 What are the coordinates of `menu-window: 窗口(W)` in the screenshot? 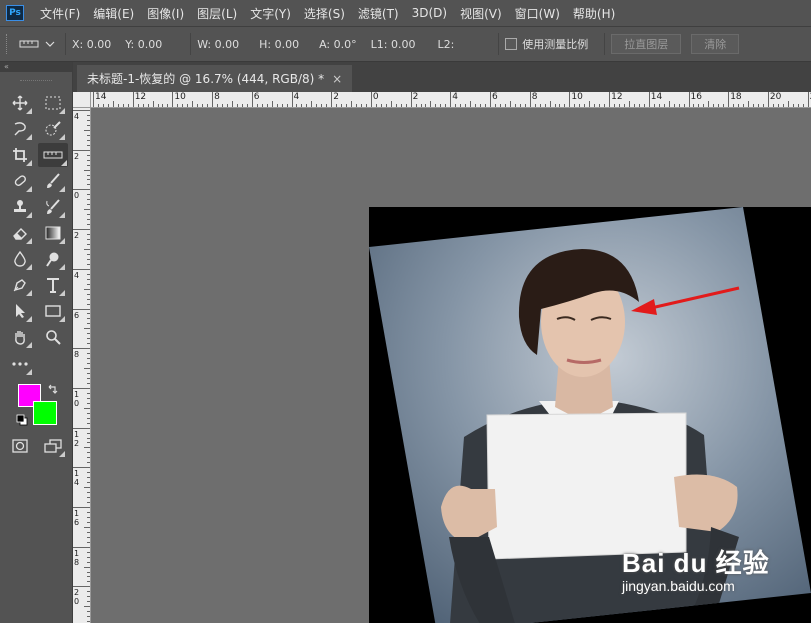 It's located at (537, 13).